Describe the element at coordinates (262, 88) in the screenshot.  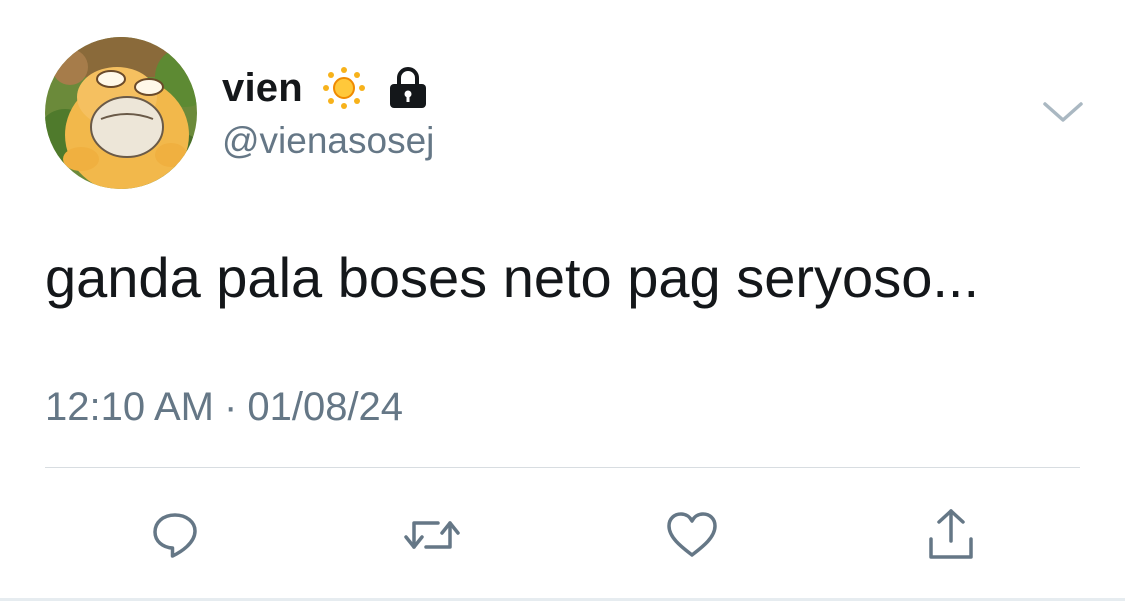
I see `display-name: vien` at that location.